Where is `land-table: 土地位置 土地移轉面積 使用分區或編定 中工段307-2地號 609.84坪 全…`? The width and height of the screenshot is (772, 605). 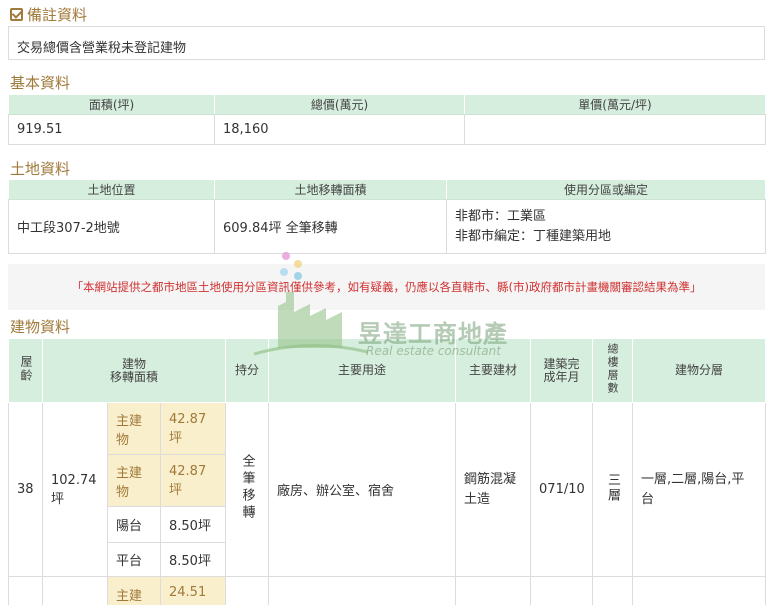 land-table: 土地位置 土地移轉面積 使用分區或編定 中工段307-2地號 609.84坪 全… is located at coordinates (387, 216).